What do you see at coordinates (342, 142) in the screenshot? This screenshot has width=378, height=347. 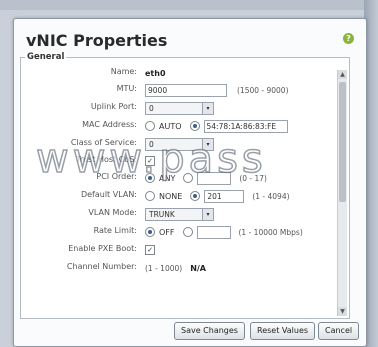 I see `scroll-thumb` at bounding box center [342, 142].